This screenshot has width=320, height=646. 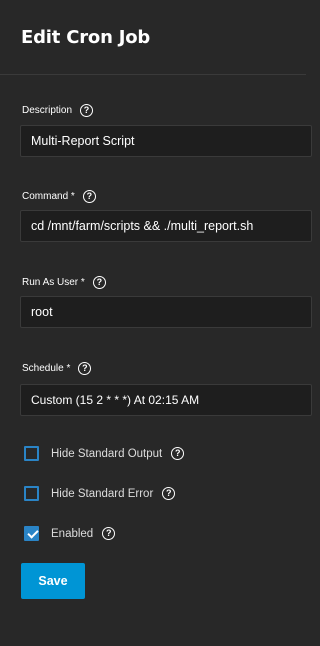 What do you see at coordinates (53, 581) in the screenshot?
I see `save-button: Save` at bounding box center [53, 581].